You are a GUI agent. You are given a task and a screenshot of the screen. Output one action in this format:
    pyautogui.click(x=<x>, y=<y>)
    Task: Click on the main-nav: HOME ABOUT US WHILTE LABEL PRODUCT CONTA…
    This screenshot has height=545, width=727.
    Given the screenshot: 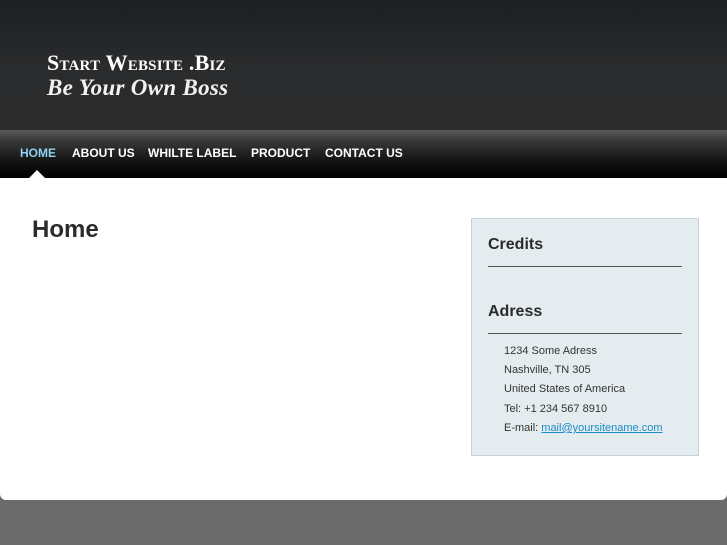 What is the action you would take?
    pyautogui.click(x=363, y=154)
    